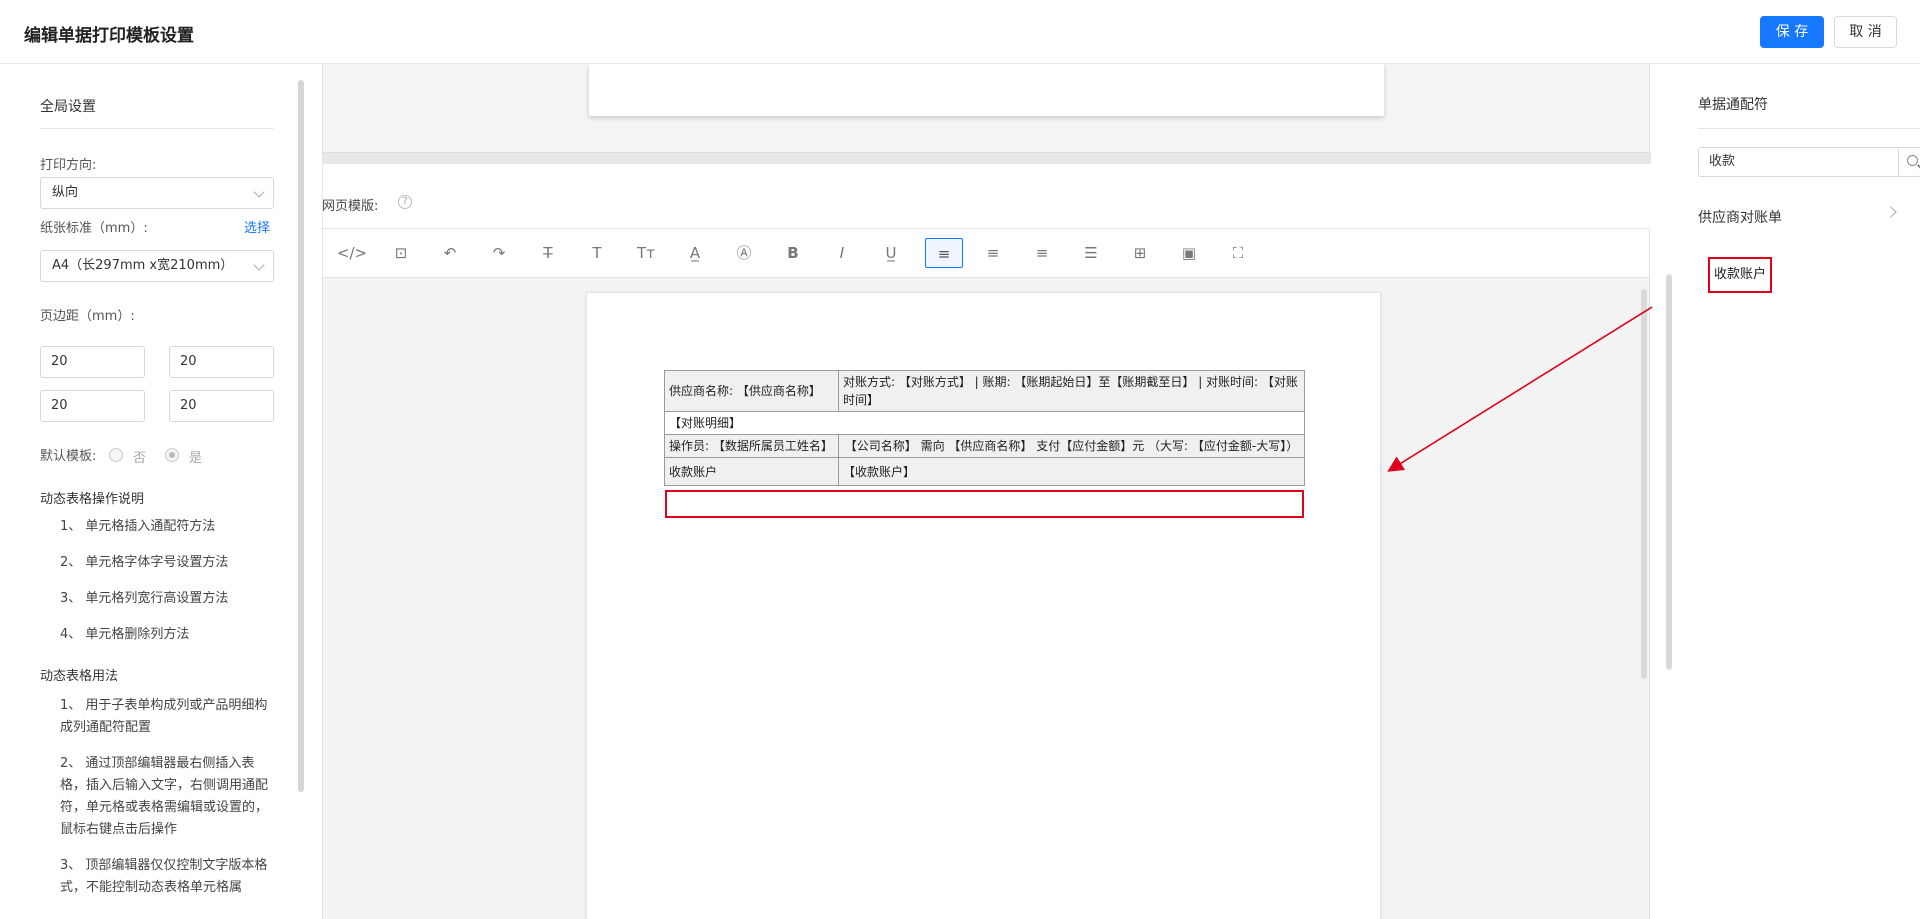 The image size is (1920, 919). I want to click on table-cell: 【对账明细】, so click(984, 423).